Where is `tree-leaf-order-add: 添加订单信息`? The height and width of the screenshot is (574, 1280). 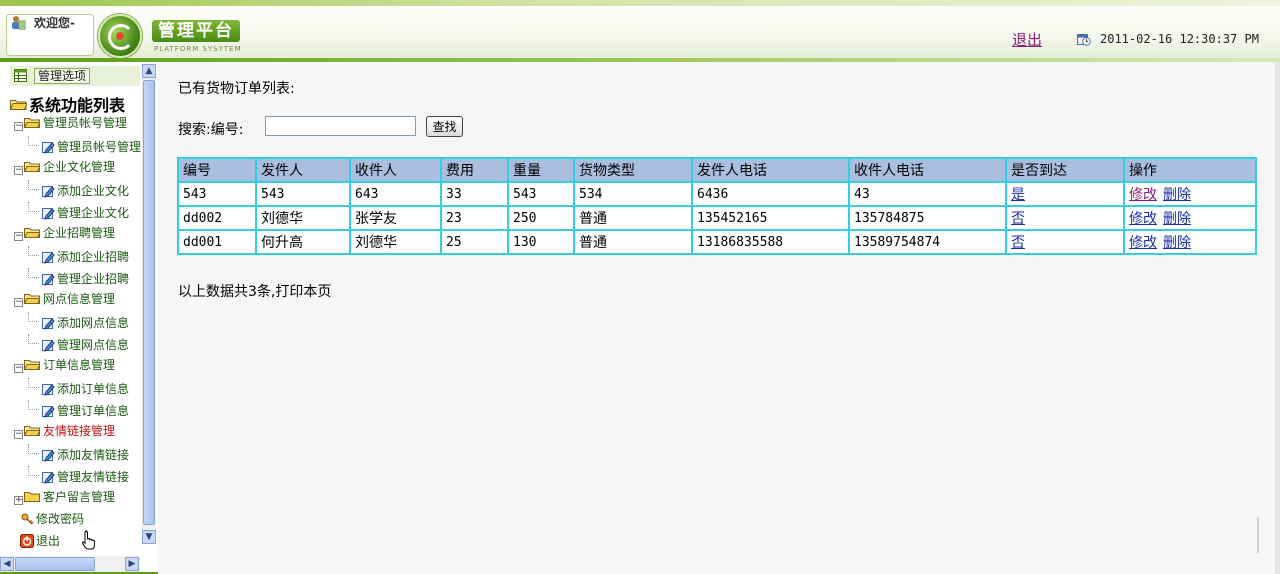 tree-leaf-order-add: 添加订单信息 is located at coordinates (78, 387).